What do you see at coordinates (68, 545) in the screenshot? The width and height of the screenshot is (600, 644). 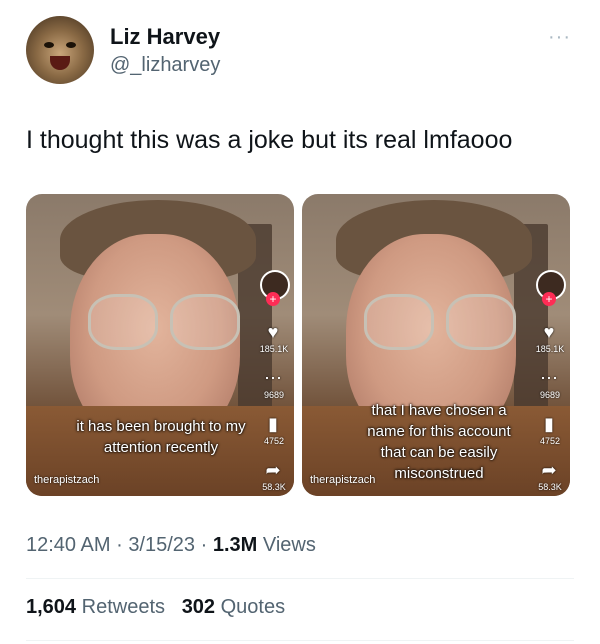 I see `tweet-time: 12:40 AM` at bounding box center [68, 545].